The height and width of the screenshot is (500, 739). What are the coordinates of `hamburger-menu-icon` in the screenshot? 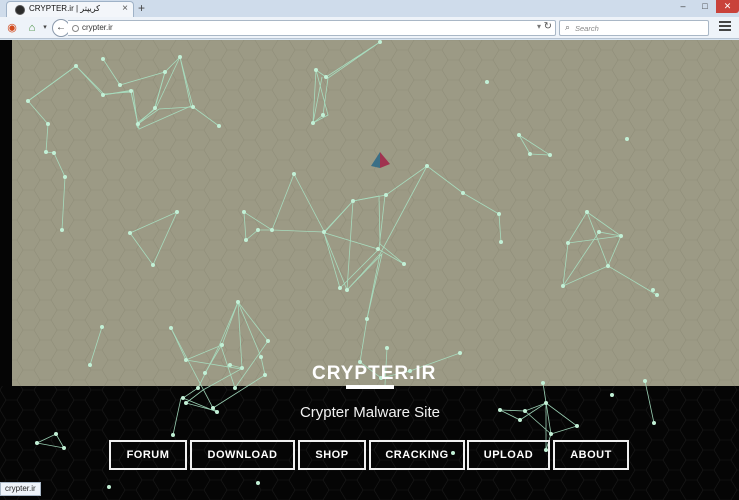 It's located at (725, 27).